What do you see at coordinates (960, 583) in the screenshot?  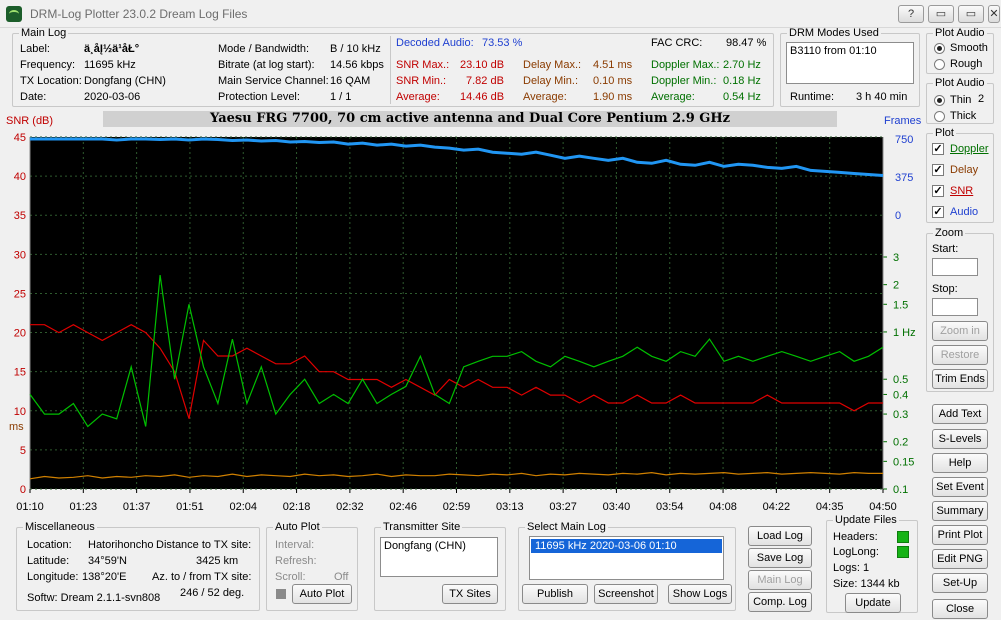 I see `set-up-button: Set-Up` at bounding box center [960, 583].